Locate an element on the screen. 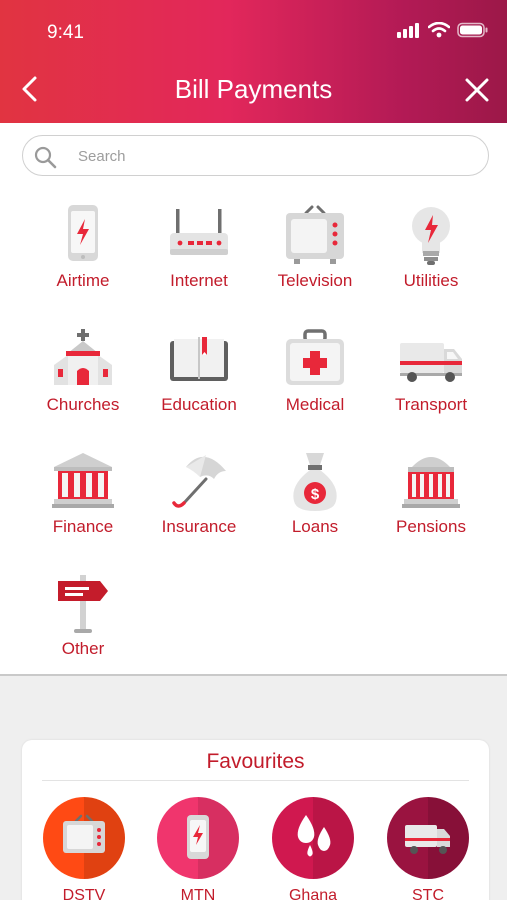  category-label: Education is located at coordinates (199, 404).